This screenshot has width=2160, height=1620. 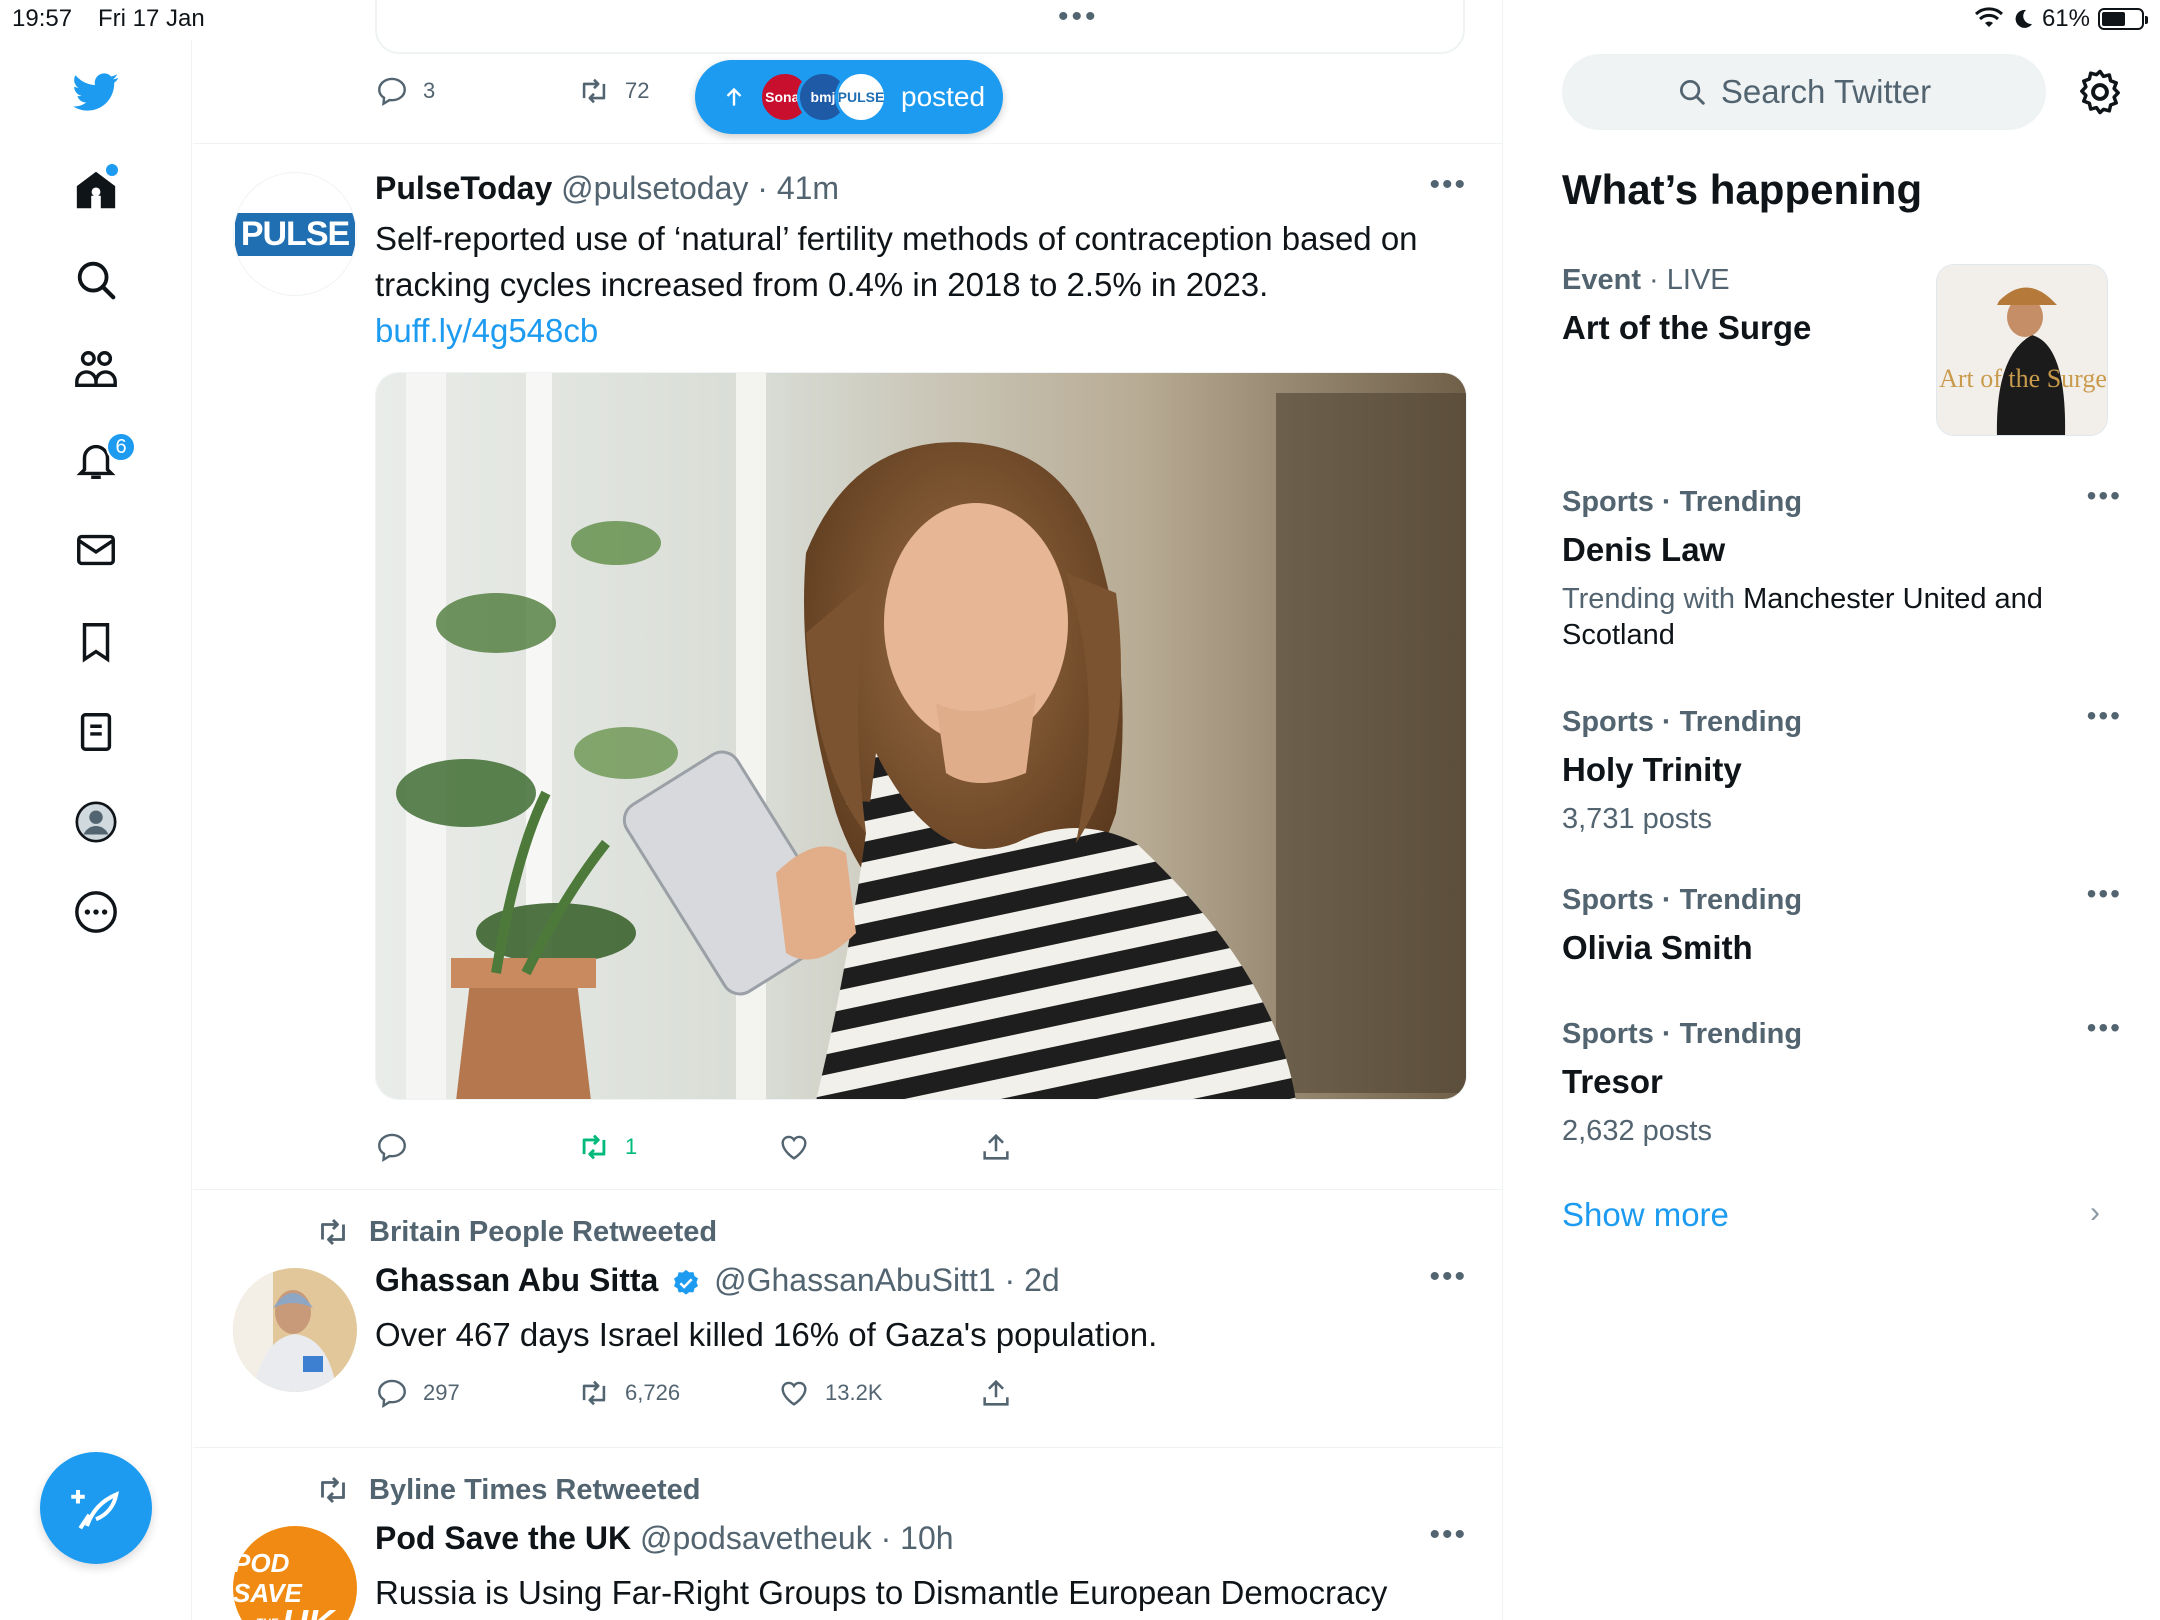 What do you see at coordinates (925, 331) in the screenshot?
I see `tweet-link: buff.ly/4g548cb` at bounding box center [925, 331].